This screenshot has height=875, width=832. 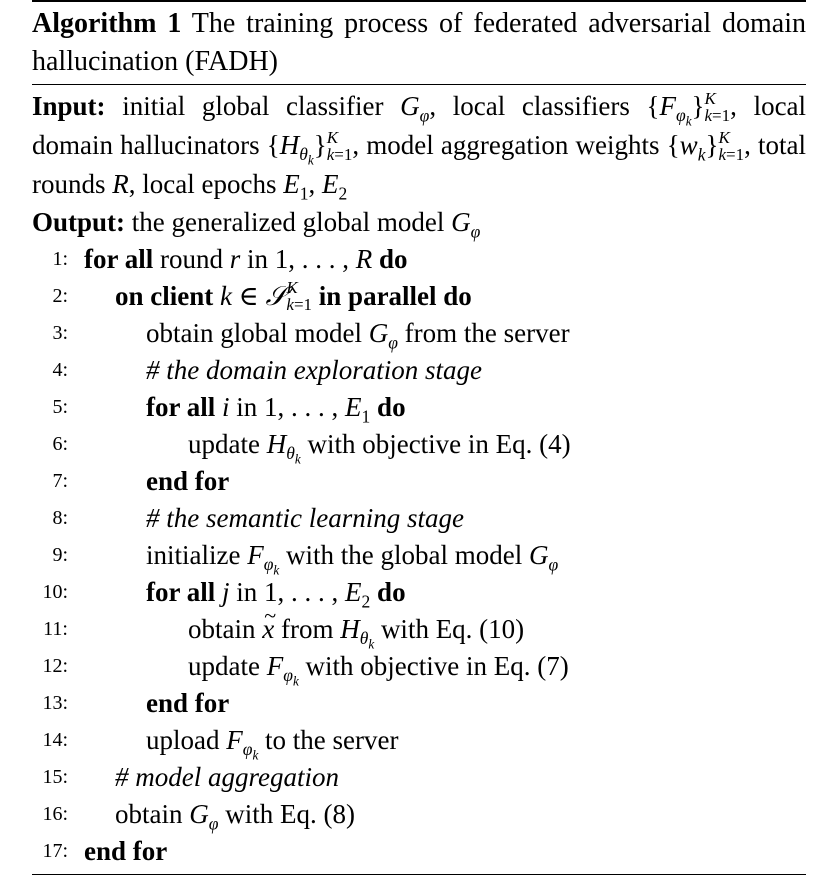 I want to click on algo-line: 4: # the domain exploration stage, so click(x=419, y=370).